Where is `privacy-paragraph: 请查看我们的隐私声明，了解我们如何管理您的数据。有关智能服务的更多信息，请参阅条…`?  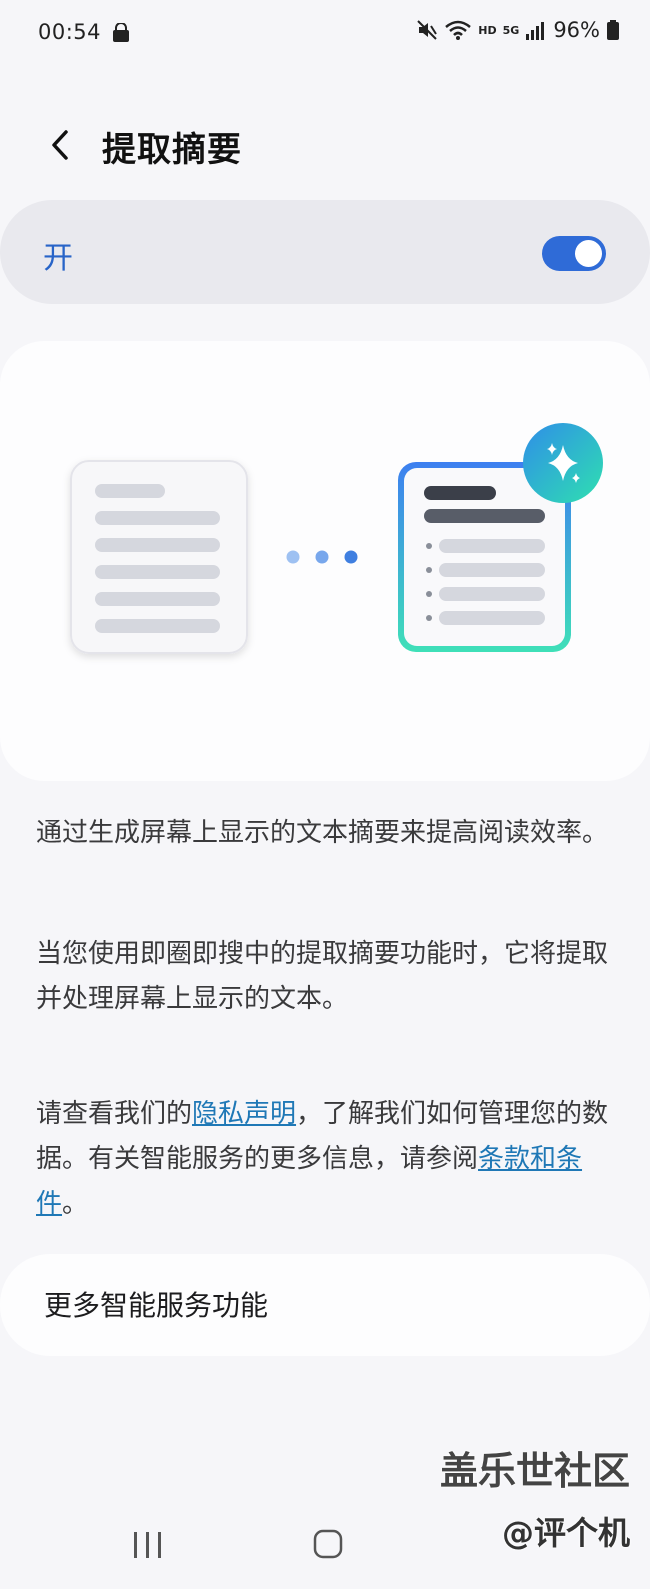
privacy-paragraph: 请查看我们的隐私声明，了解我们如何管理您的数据。有关智能服务的更多信息，请参阅条… is located at coordinates (325, 1159).